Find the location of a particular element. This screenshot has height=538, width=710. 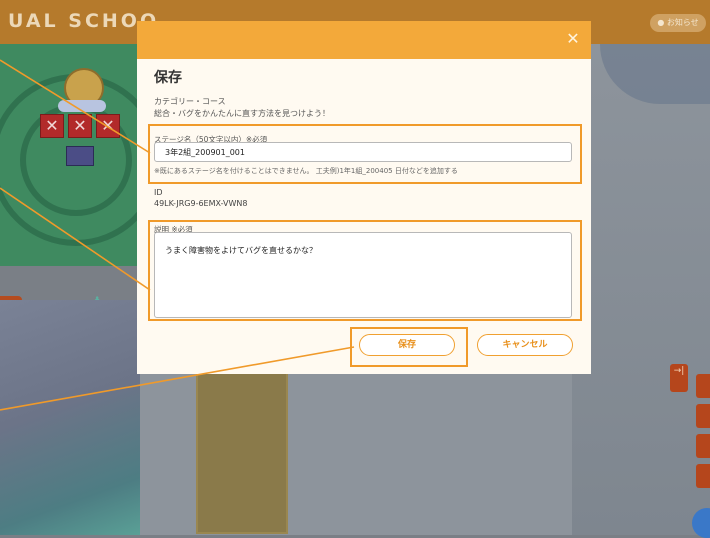

cancel-button: キャンセル is located at coordinates (525, 345).